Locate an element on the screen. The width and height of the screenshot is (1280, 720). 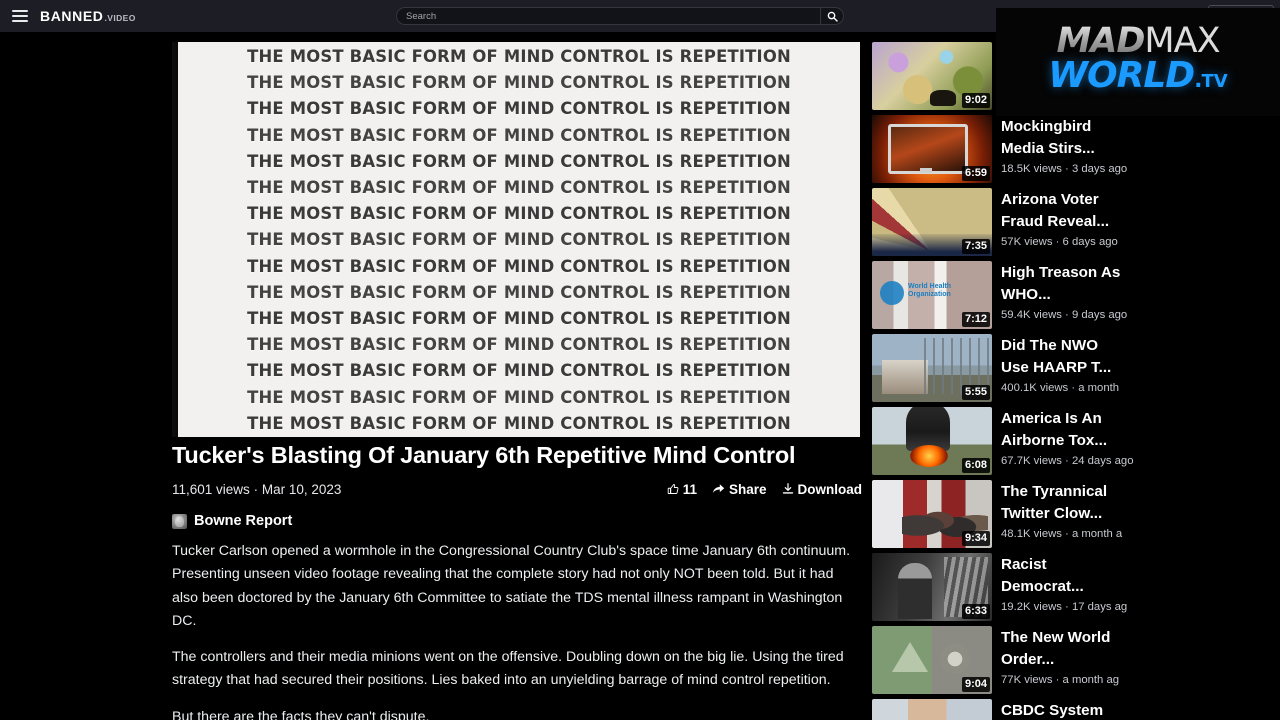
video-duration: 6:59 is located at coordinates (975, 173).